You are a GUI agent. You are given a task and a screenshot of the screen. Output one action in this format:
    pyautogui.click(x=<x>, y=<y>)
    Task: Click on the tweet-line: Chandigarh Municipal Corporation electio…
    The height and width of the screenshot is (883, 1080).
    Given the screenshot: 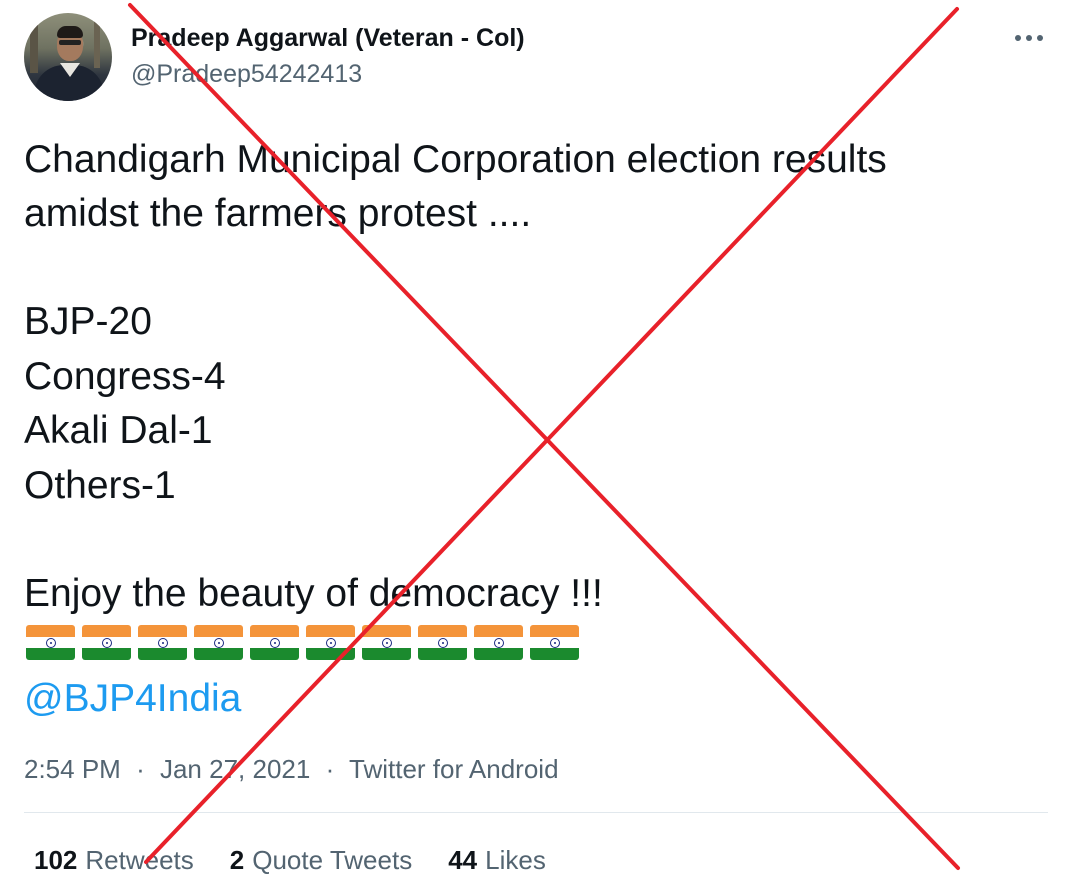 What is the action you would take?
    pyautogui.click(x=455, y=159)
    